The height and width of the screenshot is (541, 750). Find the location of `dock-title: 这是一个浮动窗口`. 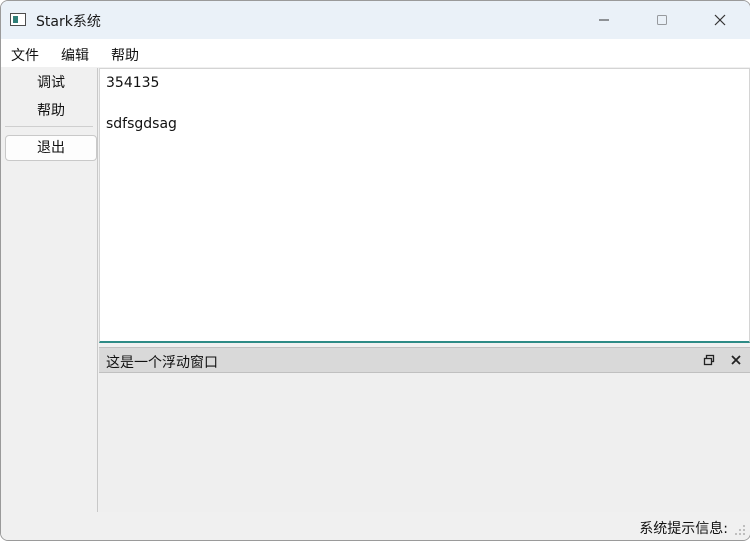

dock-title: 这是一个浮动窗口 is located at coordinates (162, 363).